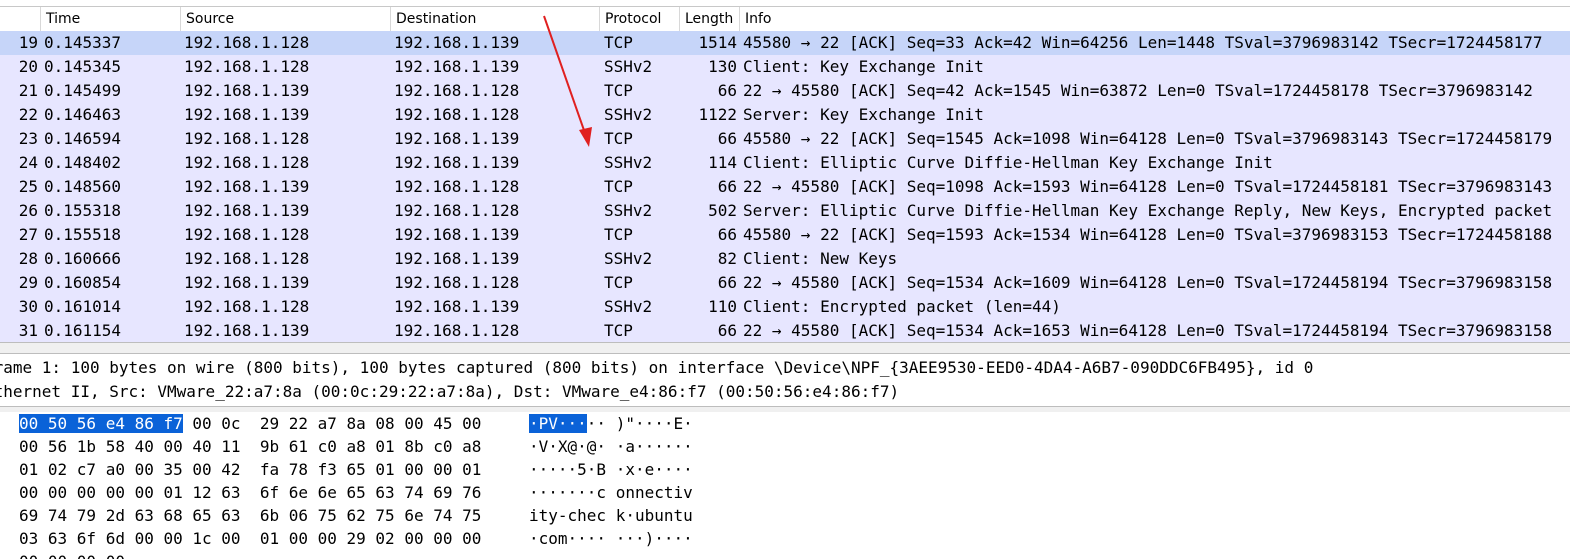 This screenshot has height=559, width=1570. What do you see at coordinates (902, 306) in the screenshot?
I see `packet-info: Client: Encrypted packet (len=44)` at bounding box center [902, 306].